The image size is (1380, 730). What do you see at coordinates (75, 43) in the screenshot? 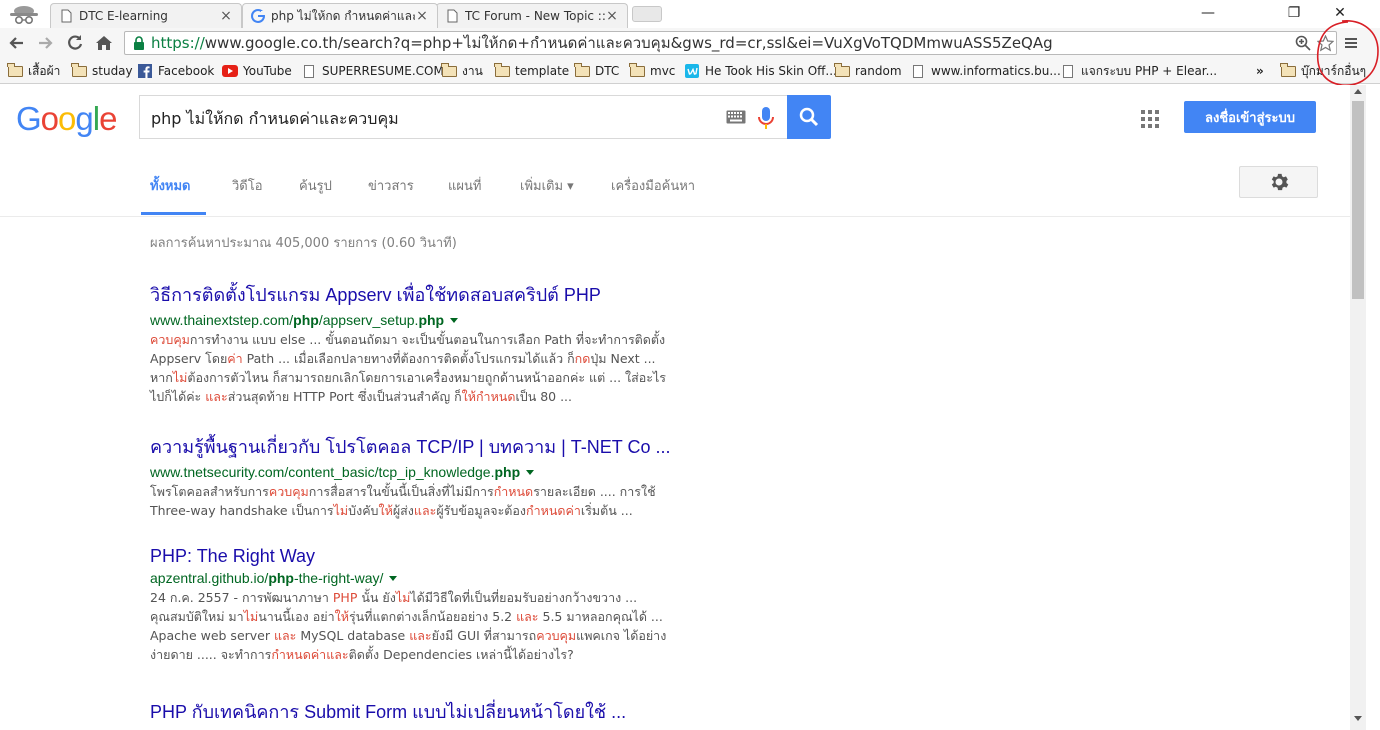
I see `reload-button` at bounding box center [75, 43].